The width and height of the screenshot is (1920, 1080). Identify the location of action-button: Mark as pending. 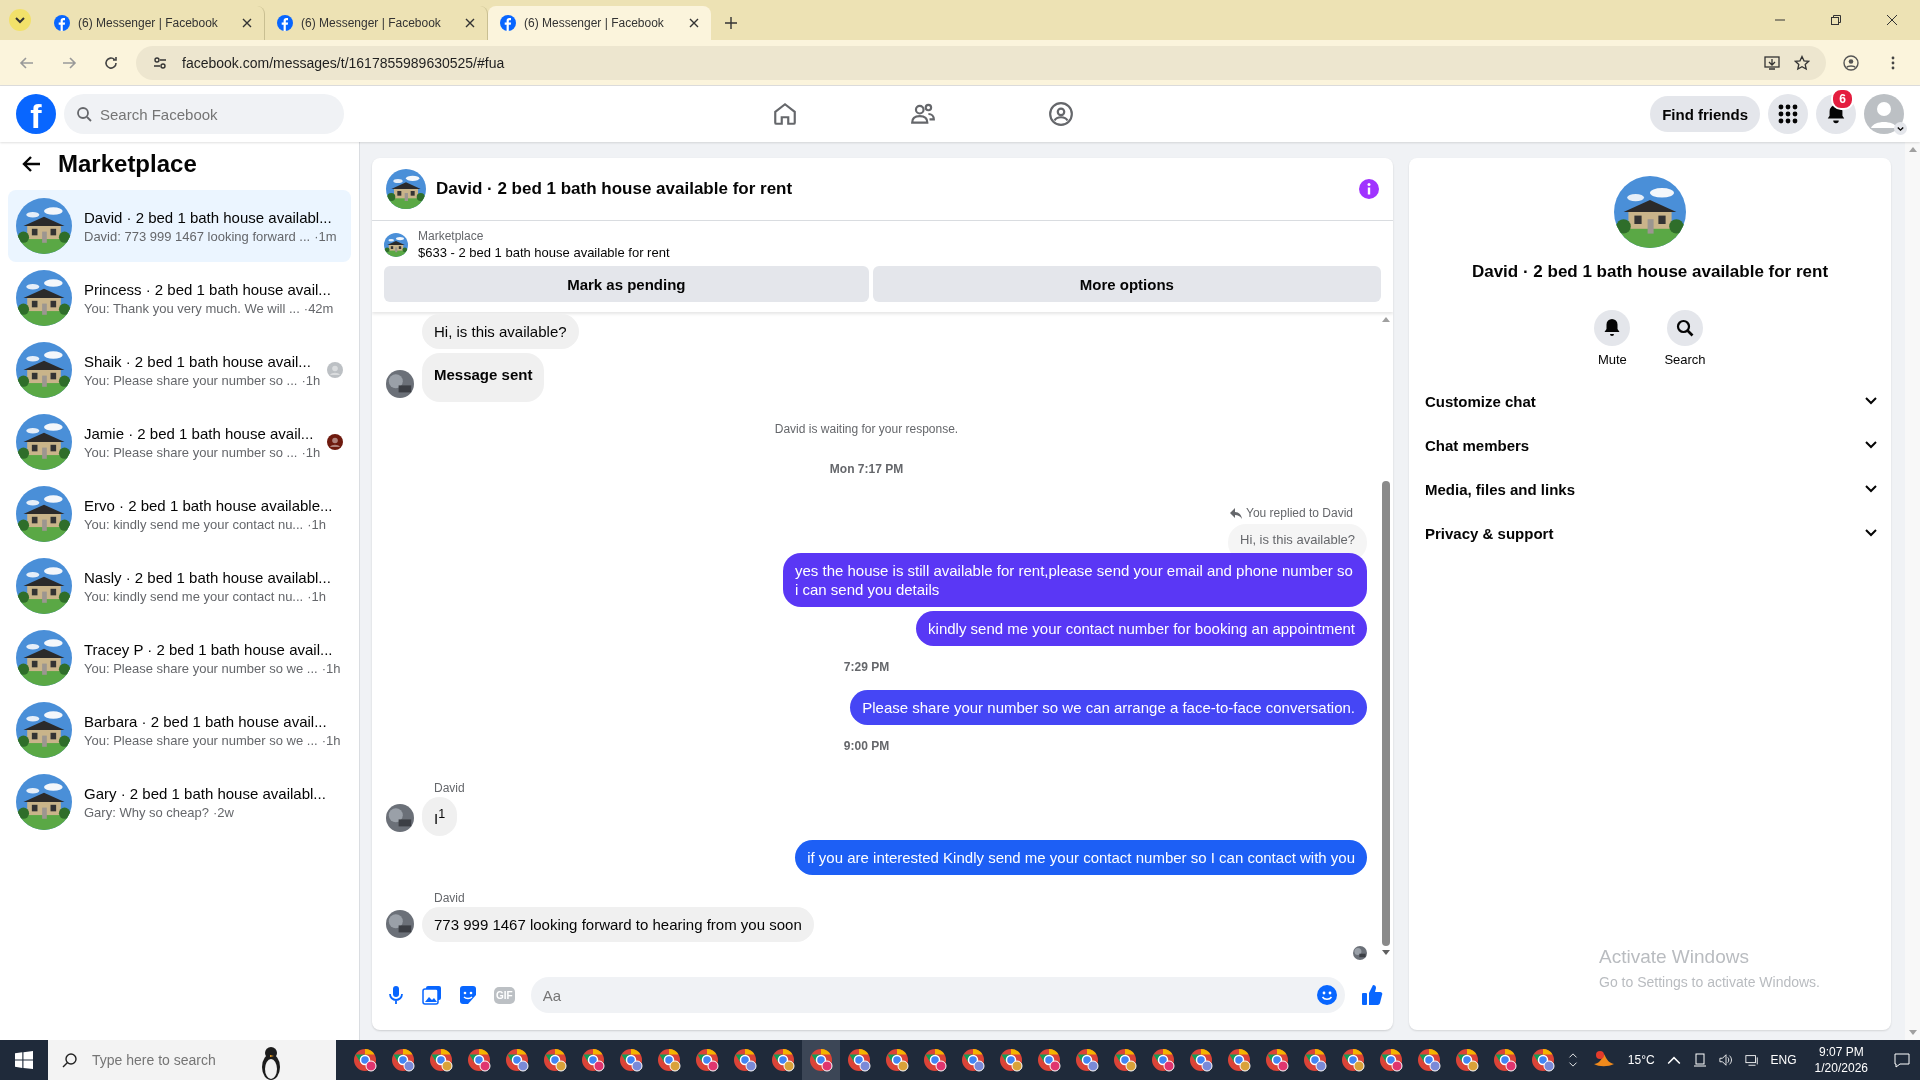
(626, 284).